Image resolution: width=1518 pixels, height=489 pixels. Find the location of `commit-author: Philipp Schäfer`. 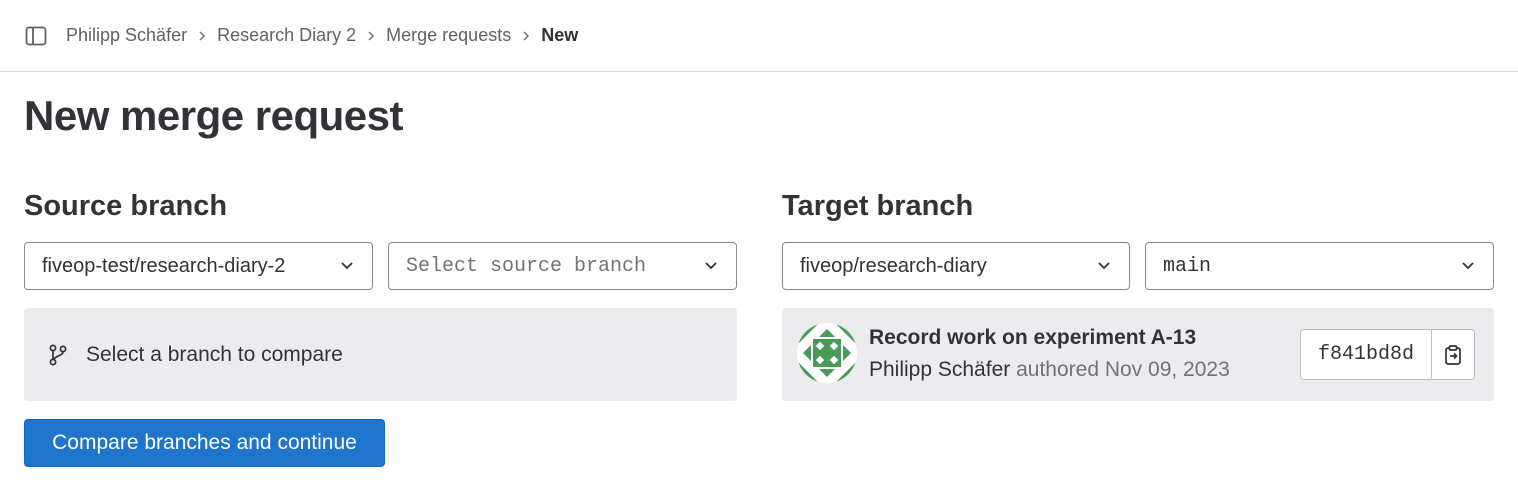

commit-author: Philipp Schäfer is located at coordinates (939, 369).